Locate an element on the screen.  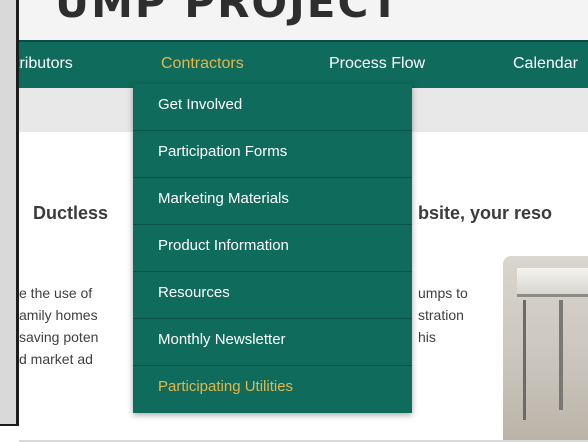
body-text-right-2: stration is located at coordinates (441, 315).